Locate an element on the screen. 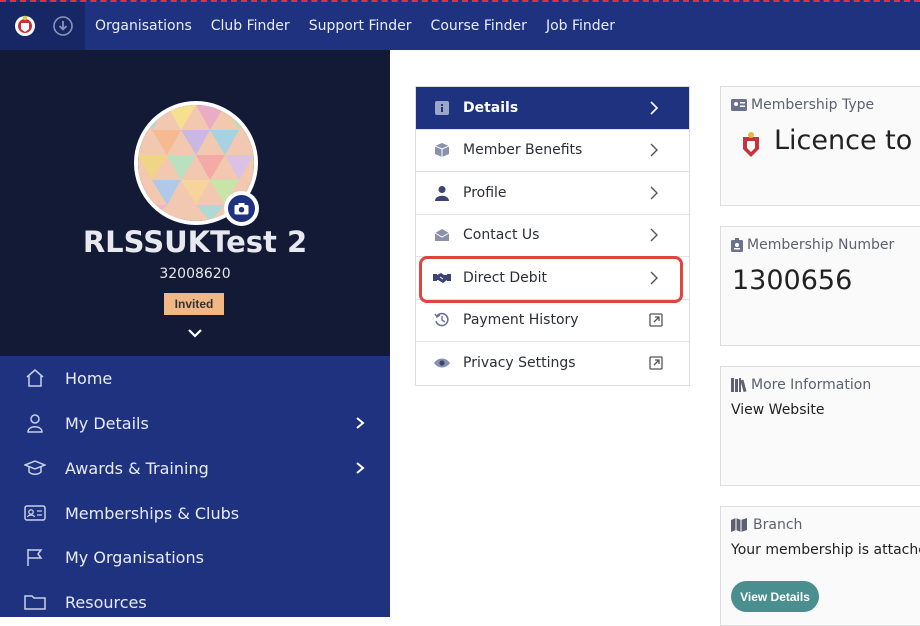 Image resolution: width=920 pixels, height=626 pixels. menu-item-label: Member Benefits is located at coordinates (523, 150).